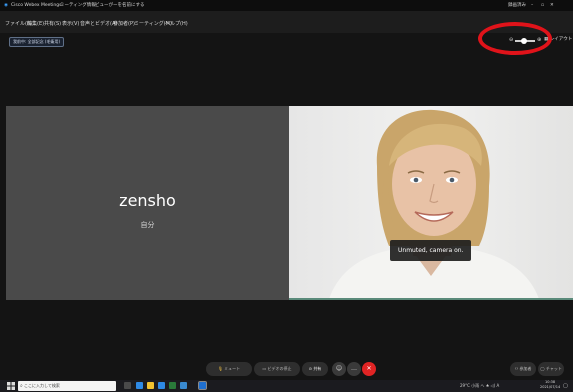 Image resolution: width=573 pixels, height=392 pixels. What do you see at coordinates (42, 385) in the screenshot?
I see `search-placeholder: ここに入力して検索` at bounding box center [42, 385].